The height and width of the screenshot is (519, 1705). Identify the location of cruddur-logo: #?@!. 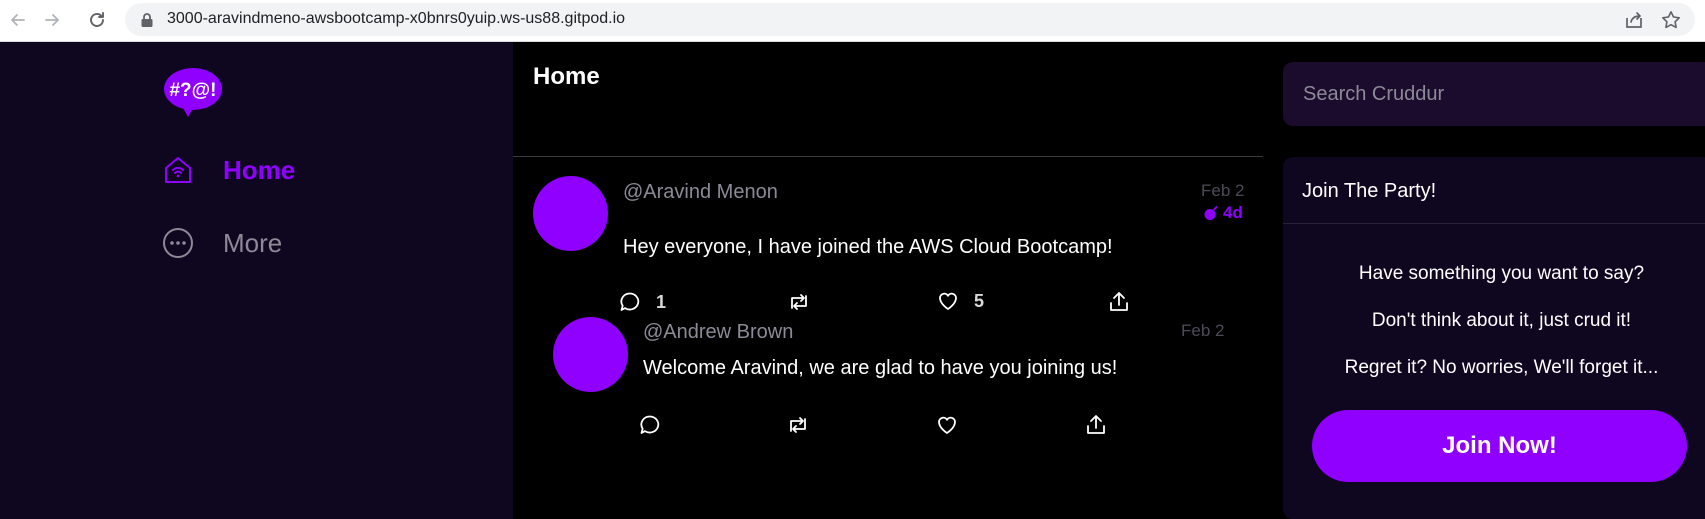
(193, 92).